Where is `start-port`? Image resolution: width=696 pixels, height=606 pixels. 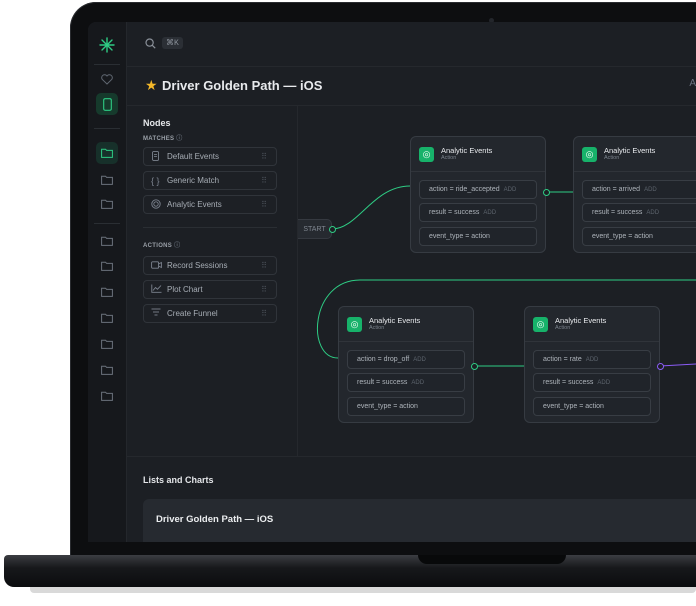
start-port is located at coordinates (332, 229).